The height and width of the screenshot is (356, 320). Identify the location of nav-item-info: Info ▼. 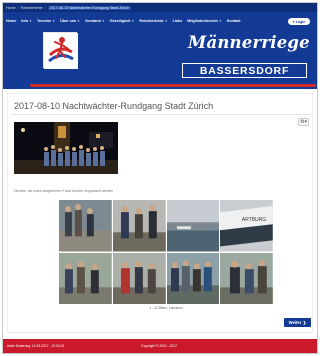
(26, 21).